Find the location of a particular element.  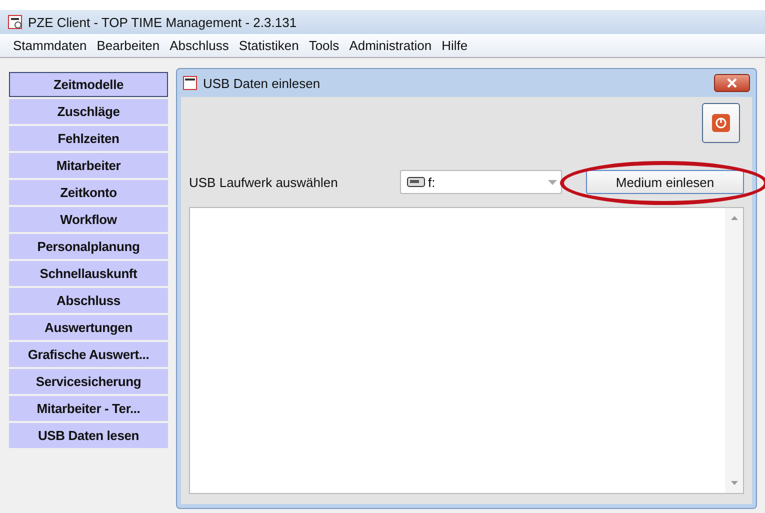

menu-item: Abschluss is located at coordinates (199, 45).